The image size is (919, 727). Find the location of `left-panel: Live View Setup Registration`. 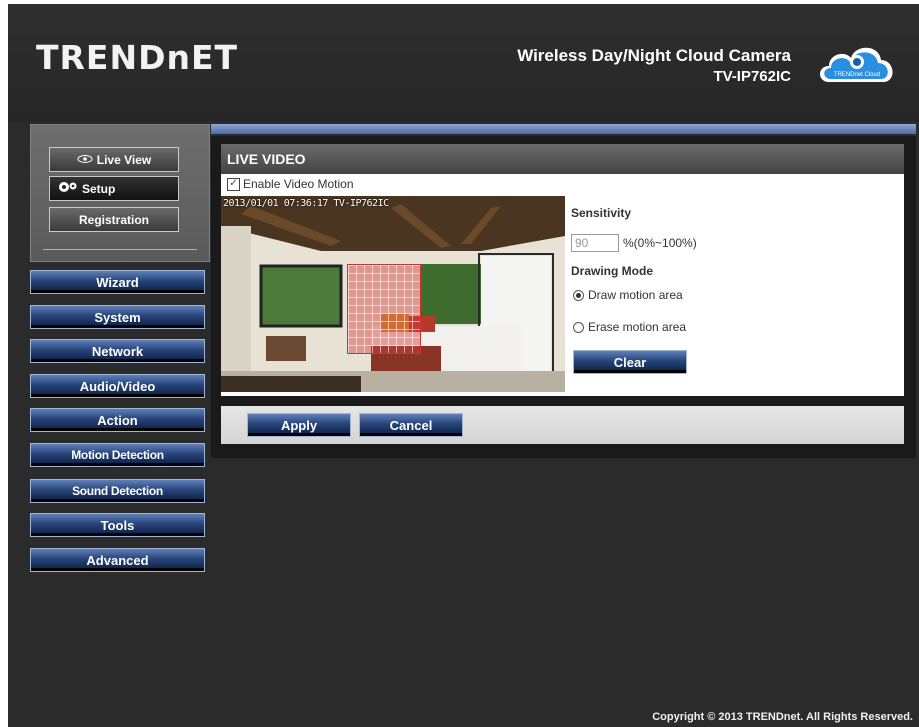

left-panel: Live View Setup Registration is located at coordinates (120, 193).